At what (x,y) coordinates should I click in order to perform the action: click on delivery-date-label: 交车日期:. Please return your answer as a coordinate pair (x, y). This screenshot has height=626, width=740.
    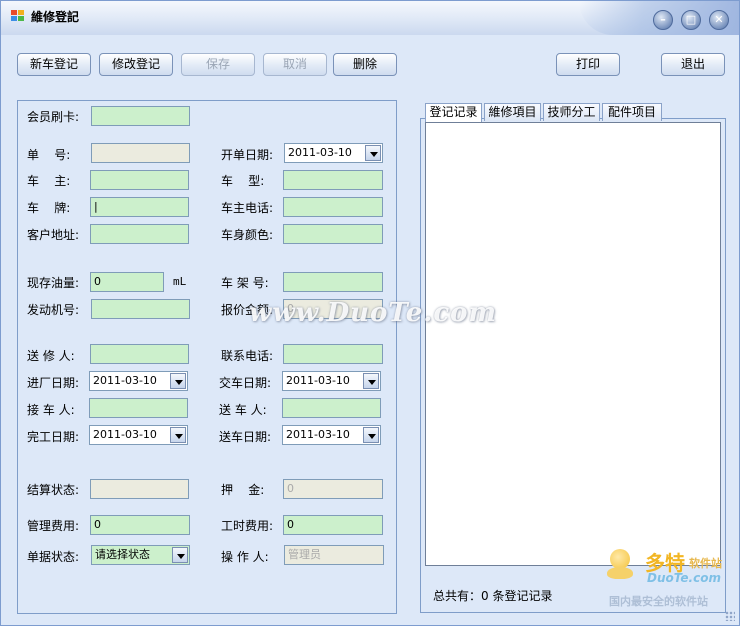
    Looking at the image, I should click on (245, 383).